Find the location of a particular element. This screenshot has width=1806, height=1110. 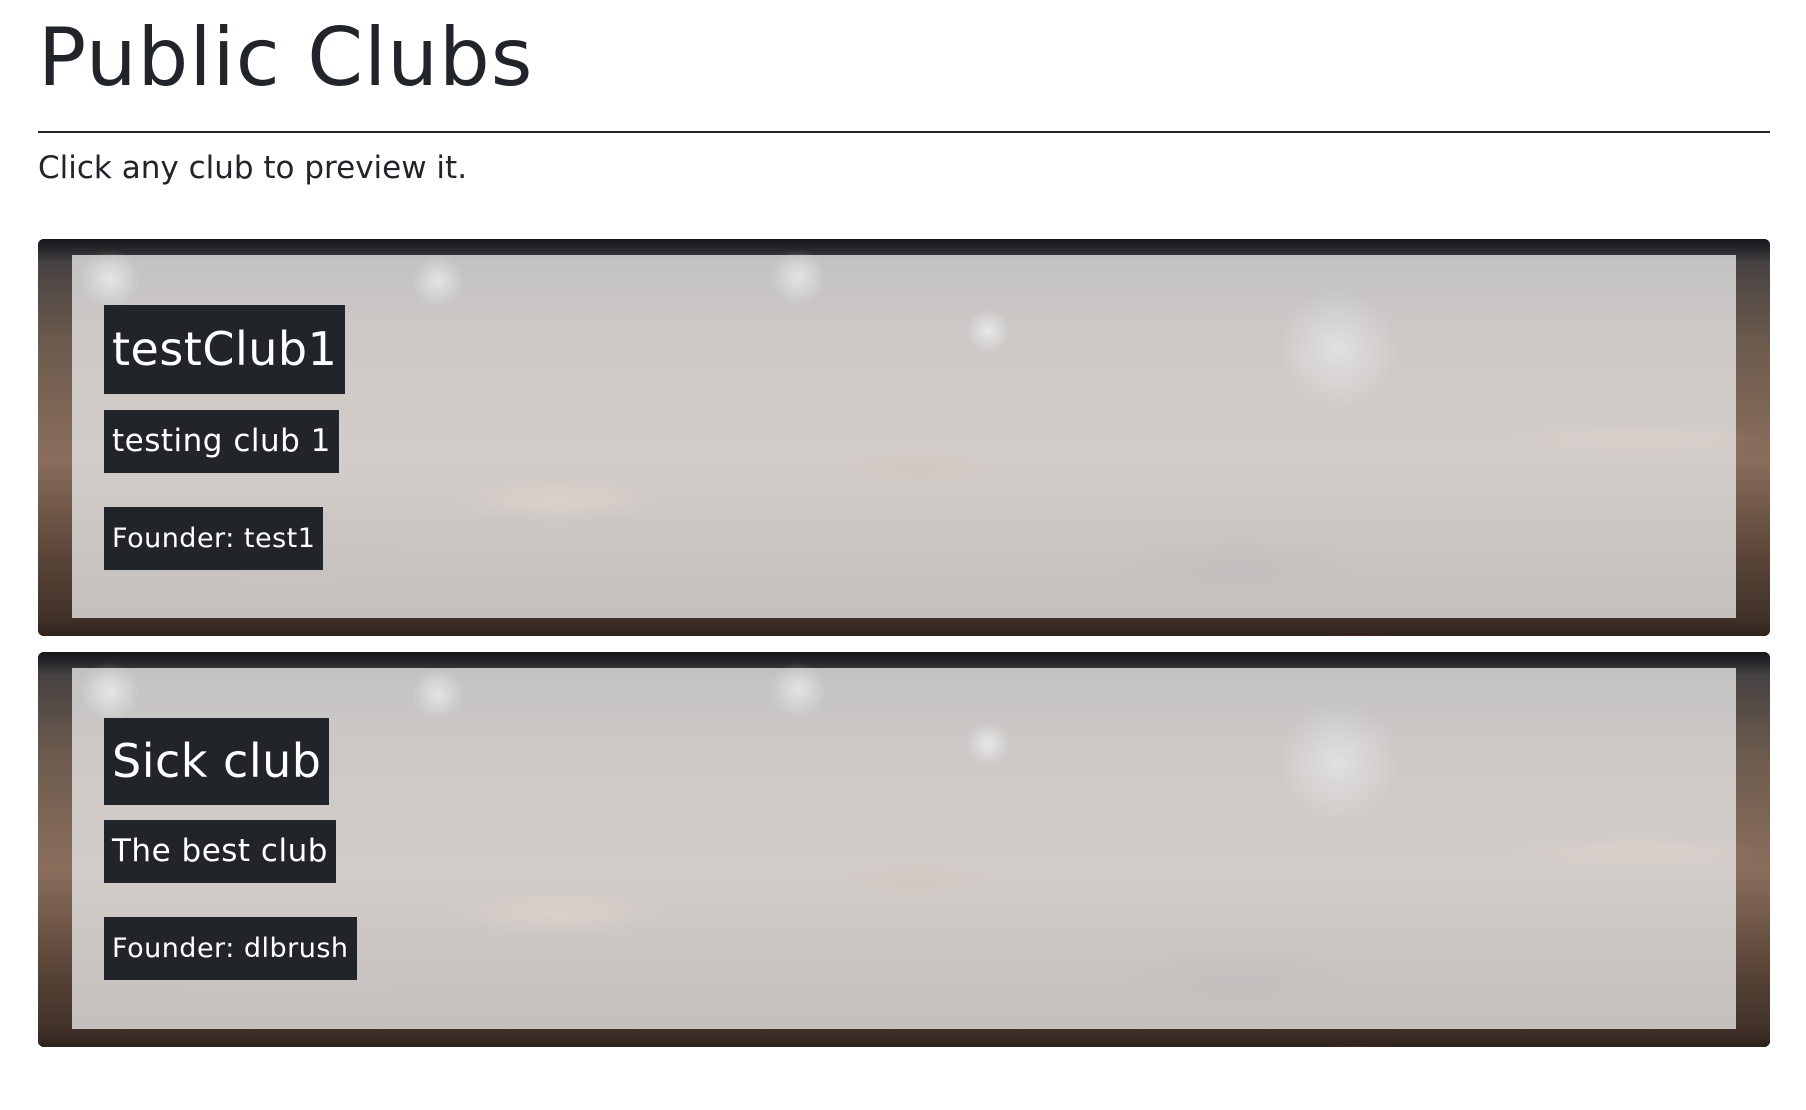

club-founder: Founder: dlbrush is located at coordinates (230, 948).